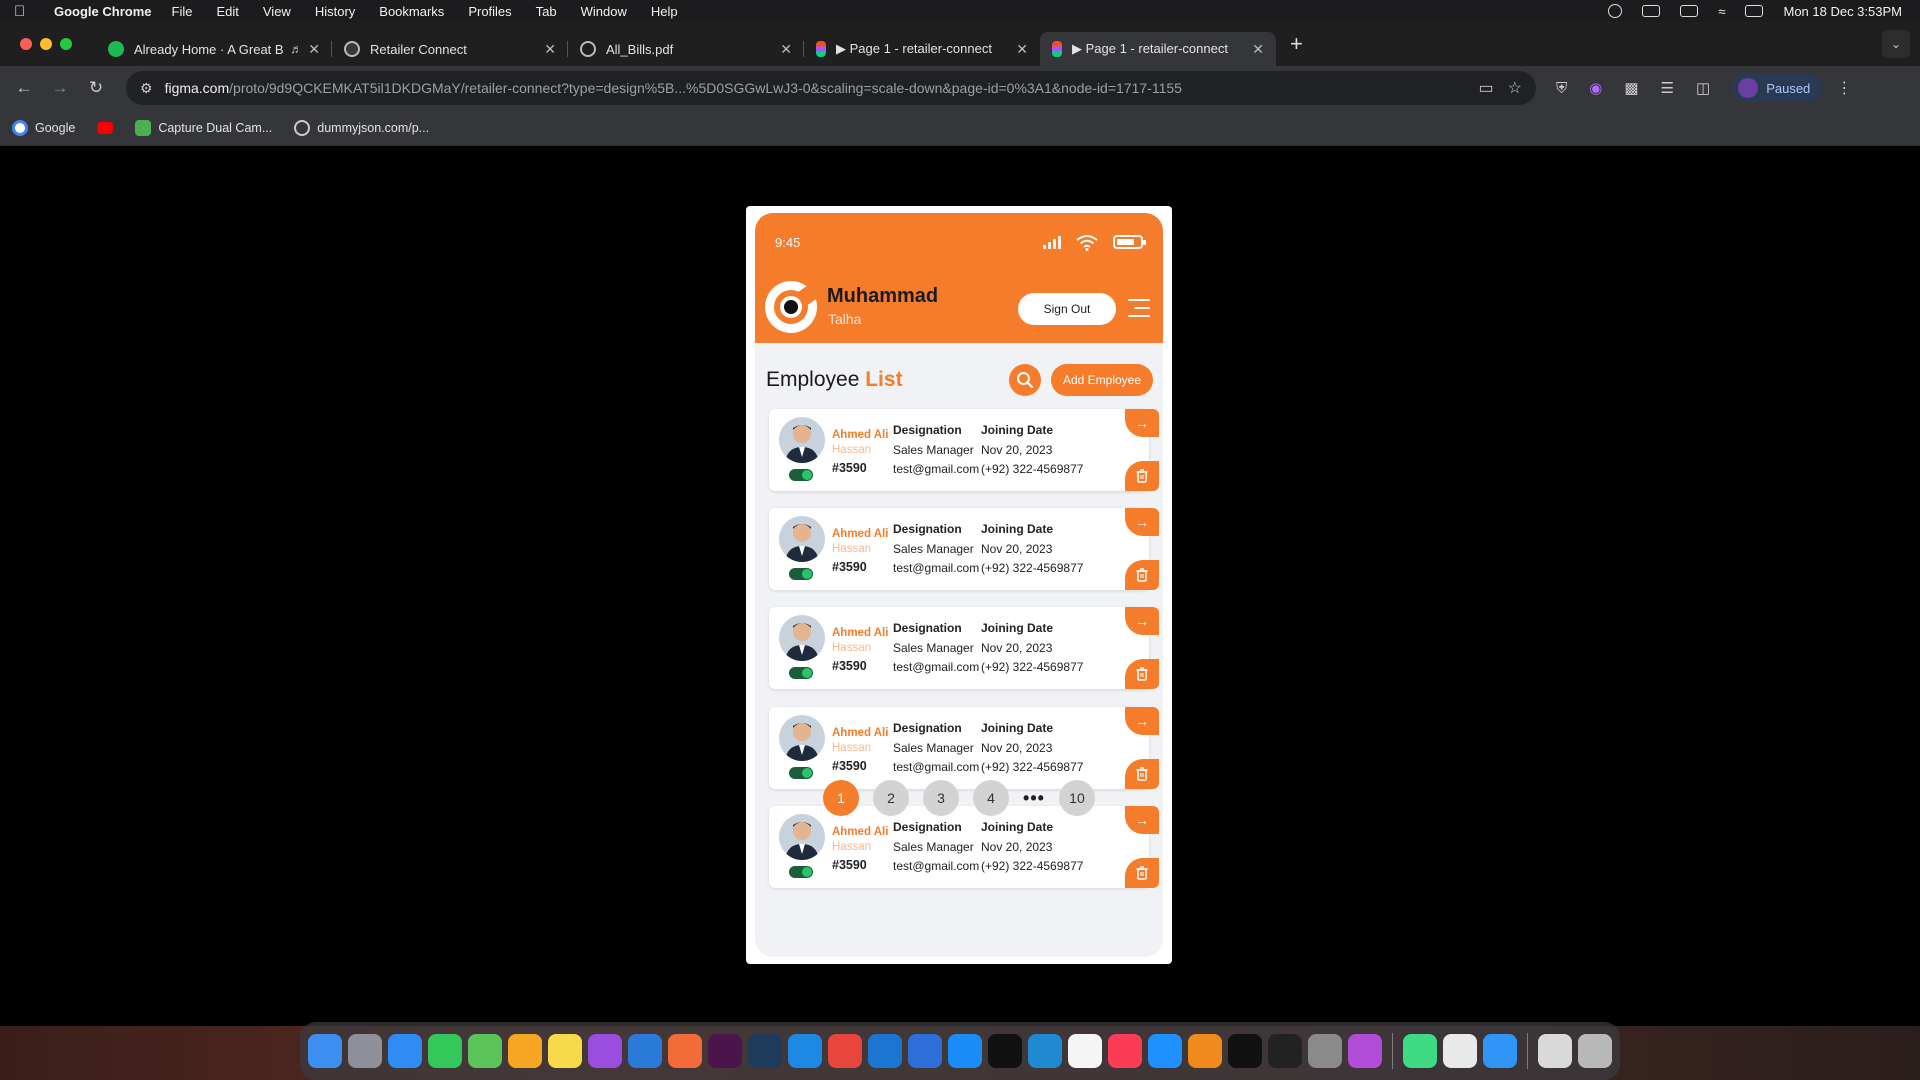  What do you see at coordinates (103, 11) in the screenshot?
I see `app-name-menu: Google Chrome` at bounding box center [103, 11].